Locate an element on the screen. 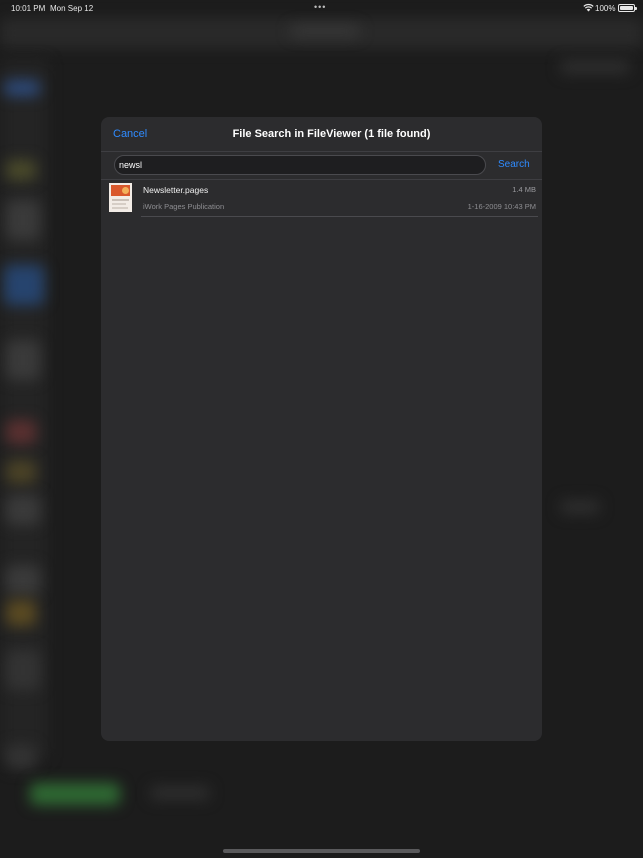  file-size: 1.4 MB is located at coordinates (524, 189).